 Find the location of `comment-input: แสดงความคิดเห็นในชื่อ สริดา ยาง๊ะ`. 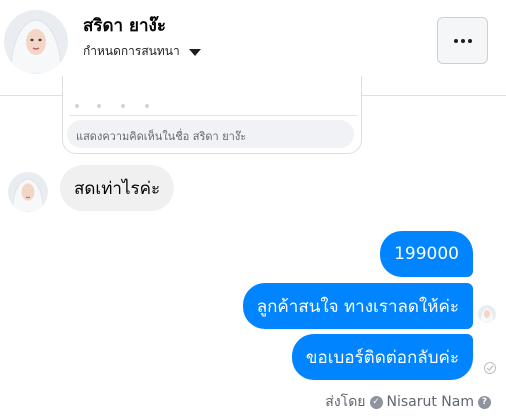

comment-input: แสดงความคิดเห็นในชื่อ สริดา ยาง๊ะ is located at coordinates (210, 134).